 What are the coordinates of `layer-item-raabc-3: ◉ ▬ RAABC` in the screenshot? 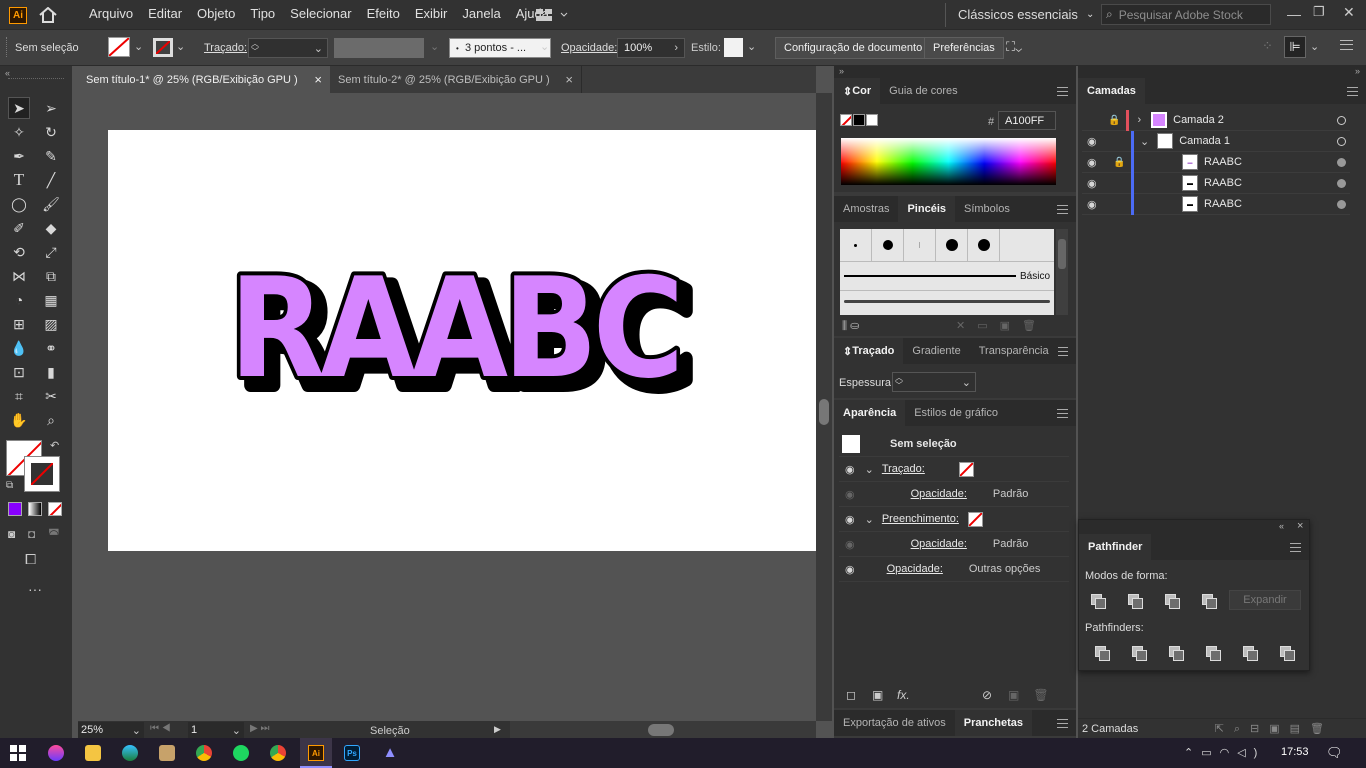 It's located at (1216, 204).